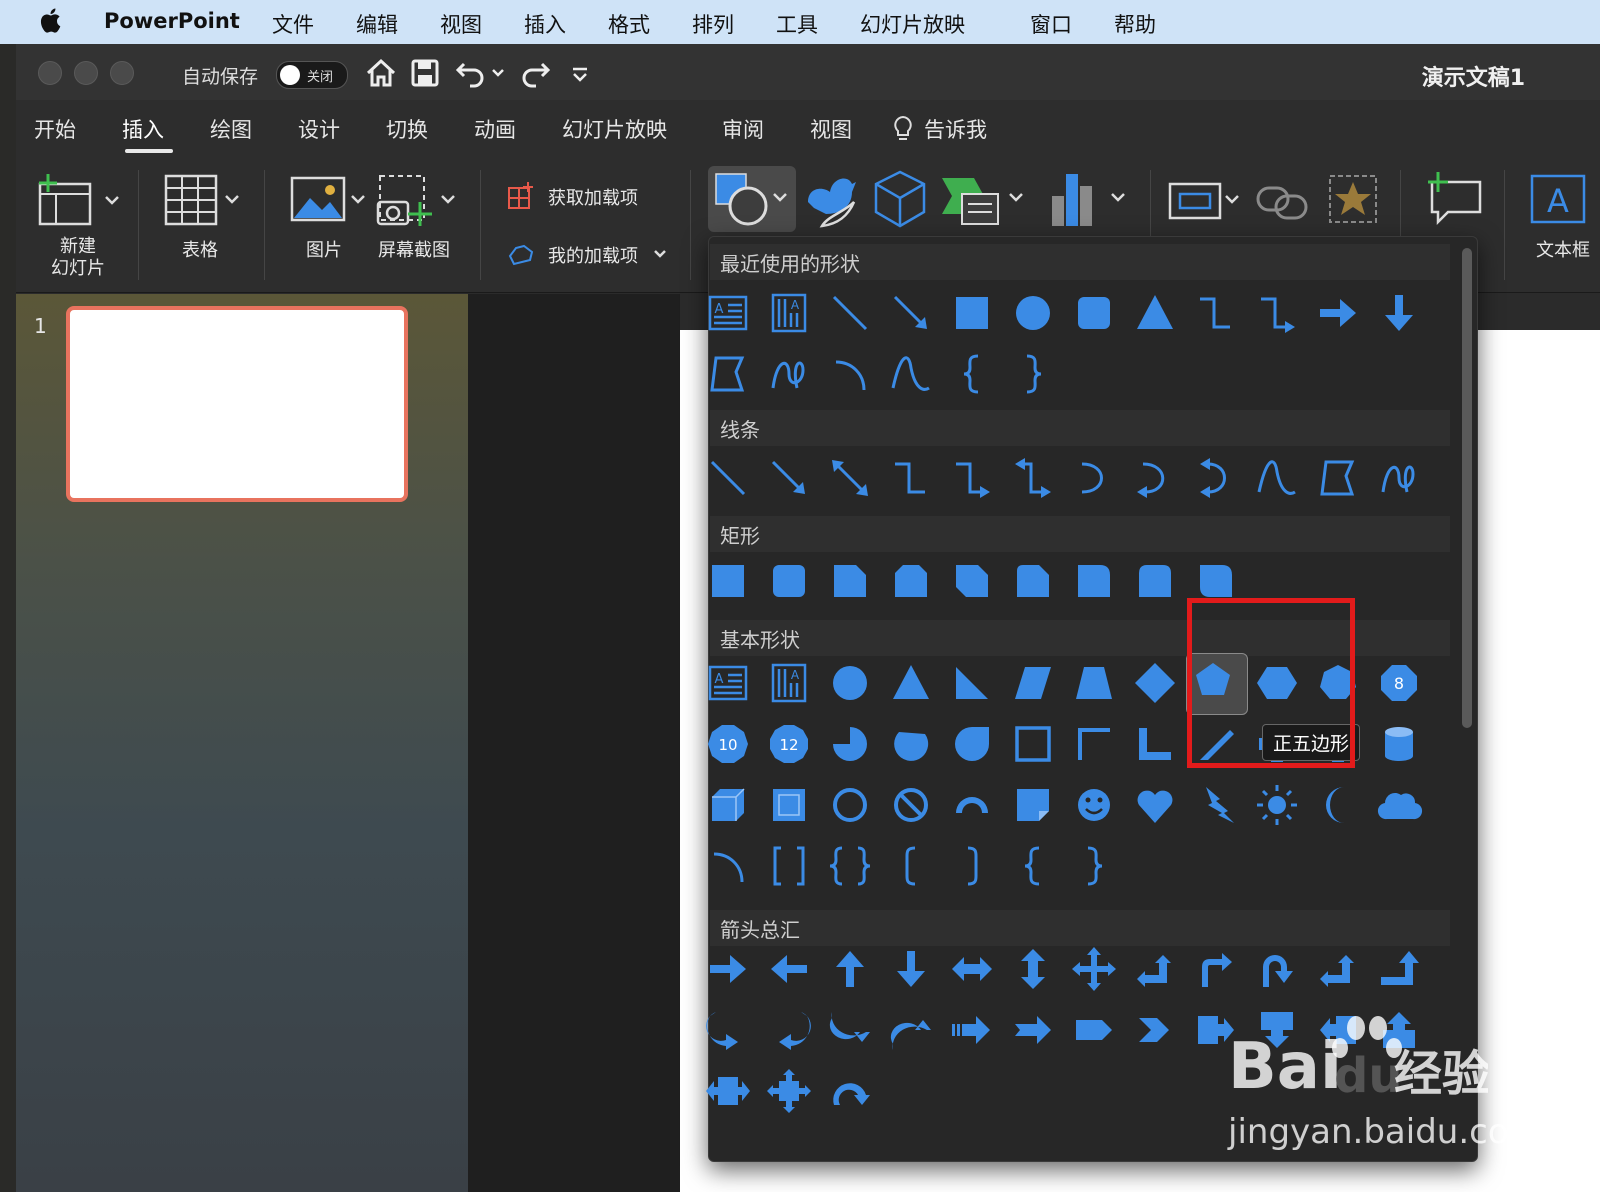 The width and height of the screenshot is (1600, 1192). What do you see at coordinates (972, 683) in the screenshot?
I see `shape-rtriangle-icon` at bounding box center [972, 683].